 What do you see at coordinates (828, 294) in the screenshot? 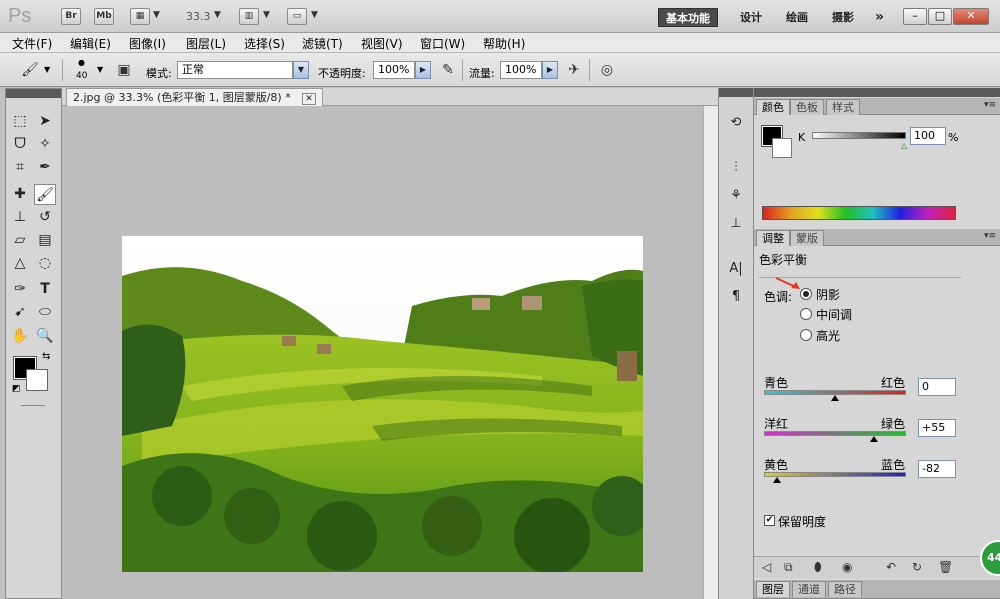
I see `radio-shadows-label: 阴影` at bounding box center [828, 294].